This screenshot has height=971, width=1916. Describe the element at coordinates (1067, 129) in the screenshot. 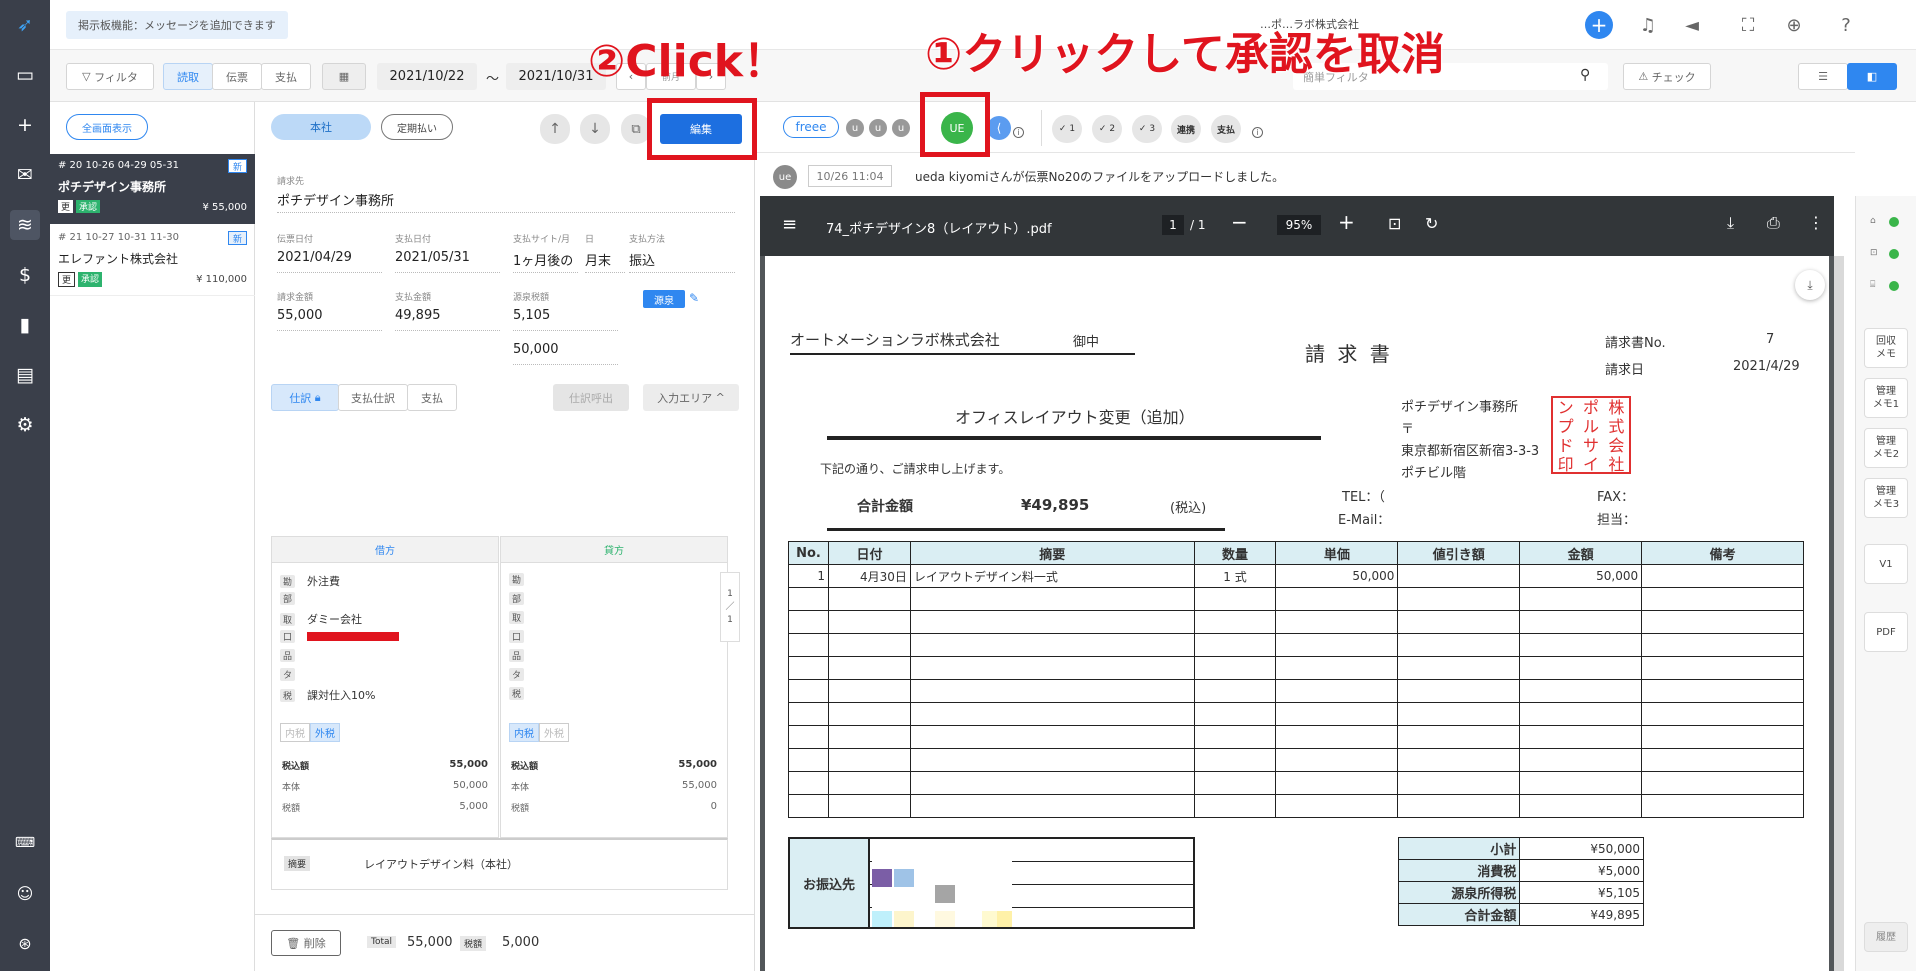

I see `check-1-button: ✓ 1` at that location.